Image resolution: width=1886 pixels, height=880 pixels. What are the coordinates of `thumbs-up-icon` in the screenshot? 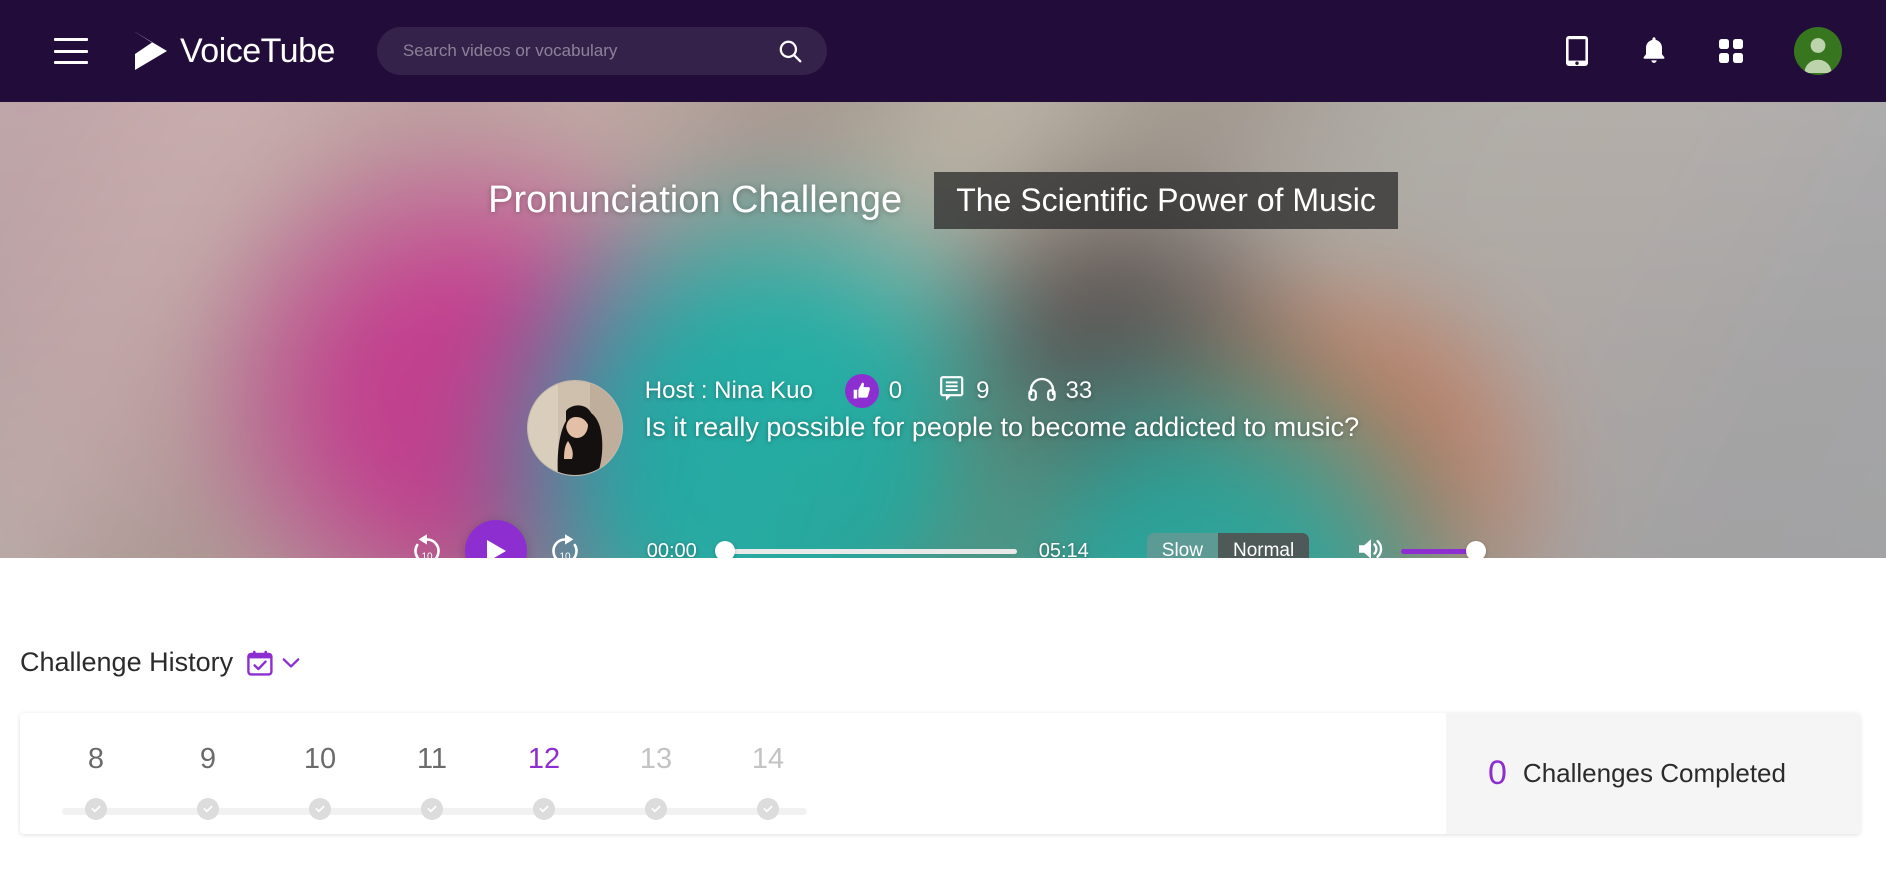 It's located at (861, 391).